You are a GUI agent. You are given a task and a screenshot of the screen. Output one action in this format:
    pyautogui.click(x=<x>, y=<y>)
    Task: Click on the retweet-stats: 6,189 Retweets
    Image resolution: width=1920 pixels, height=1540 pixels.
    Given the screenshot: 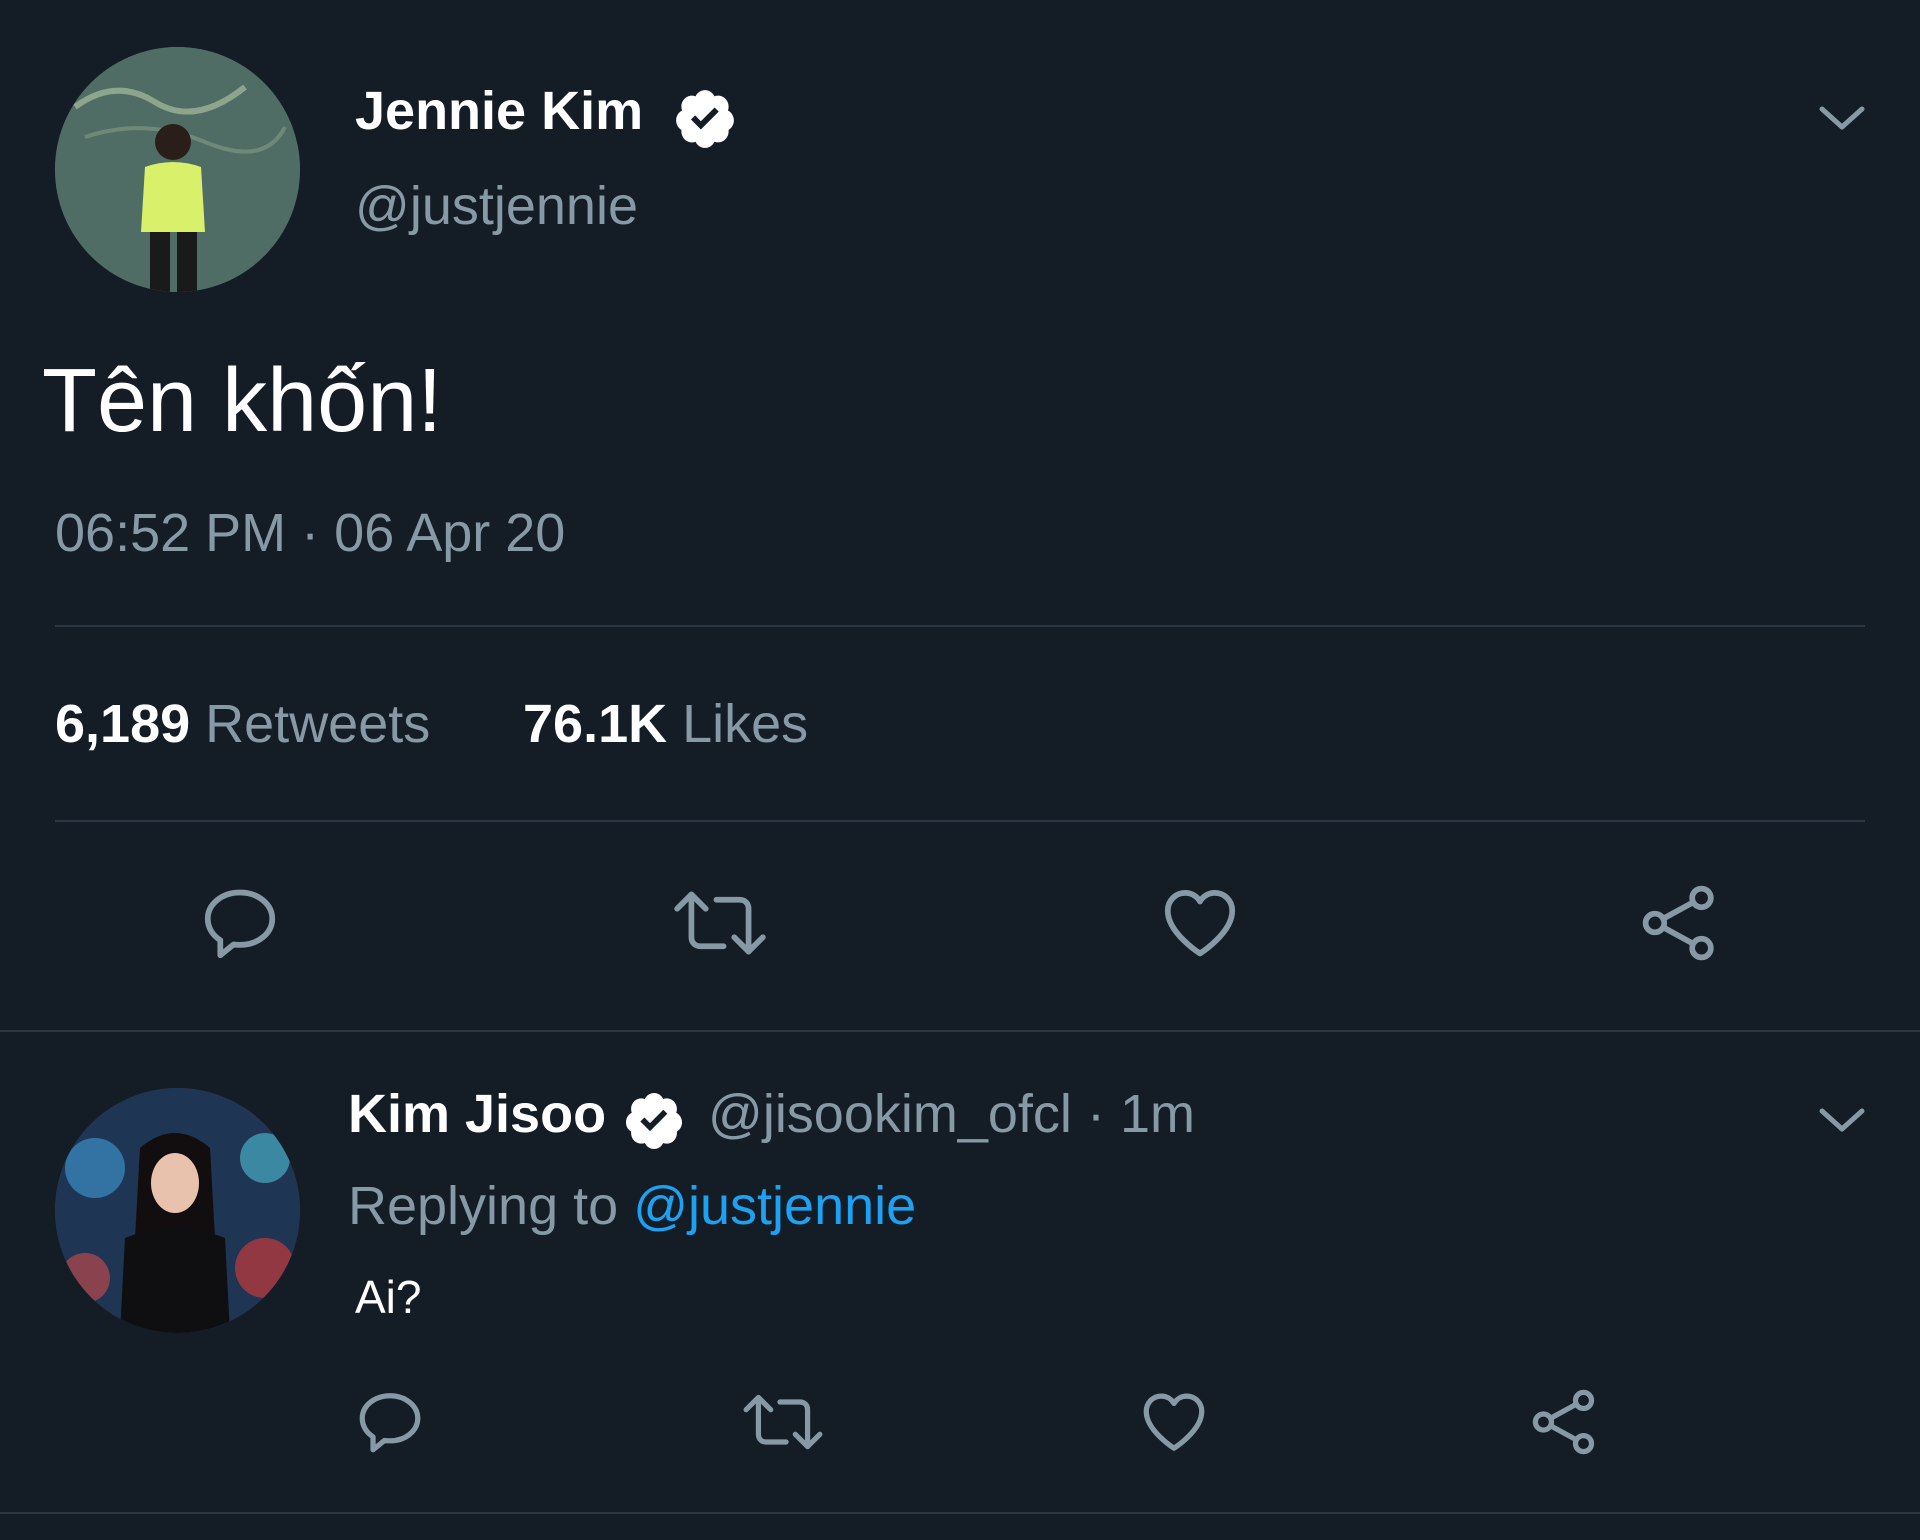 What is the action you would take?
    pyautogui.click(x=242, y=724)
    